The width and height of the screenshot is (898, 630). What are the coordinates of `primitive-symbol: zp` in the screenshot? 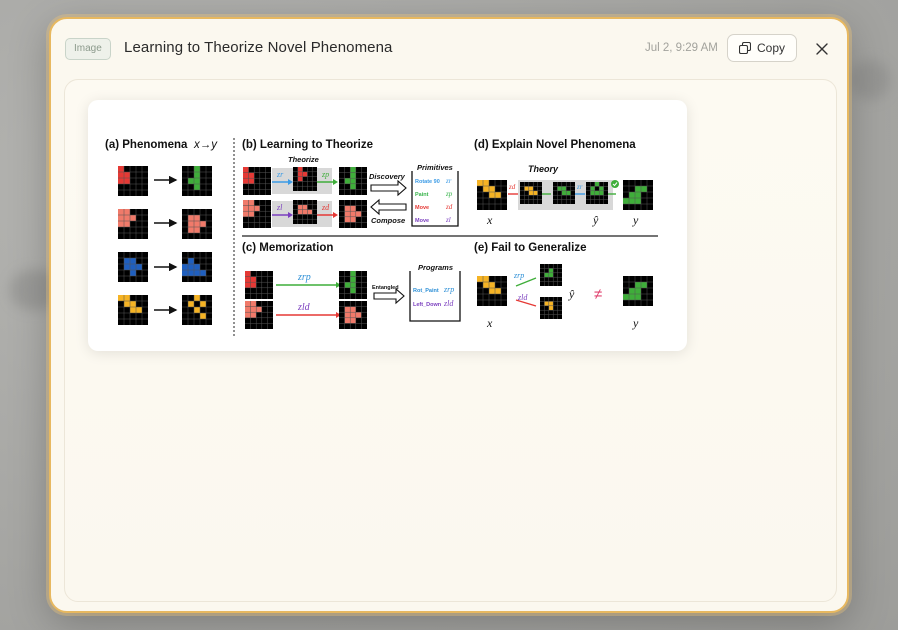 It's located at (449, 194).